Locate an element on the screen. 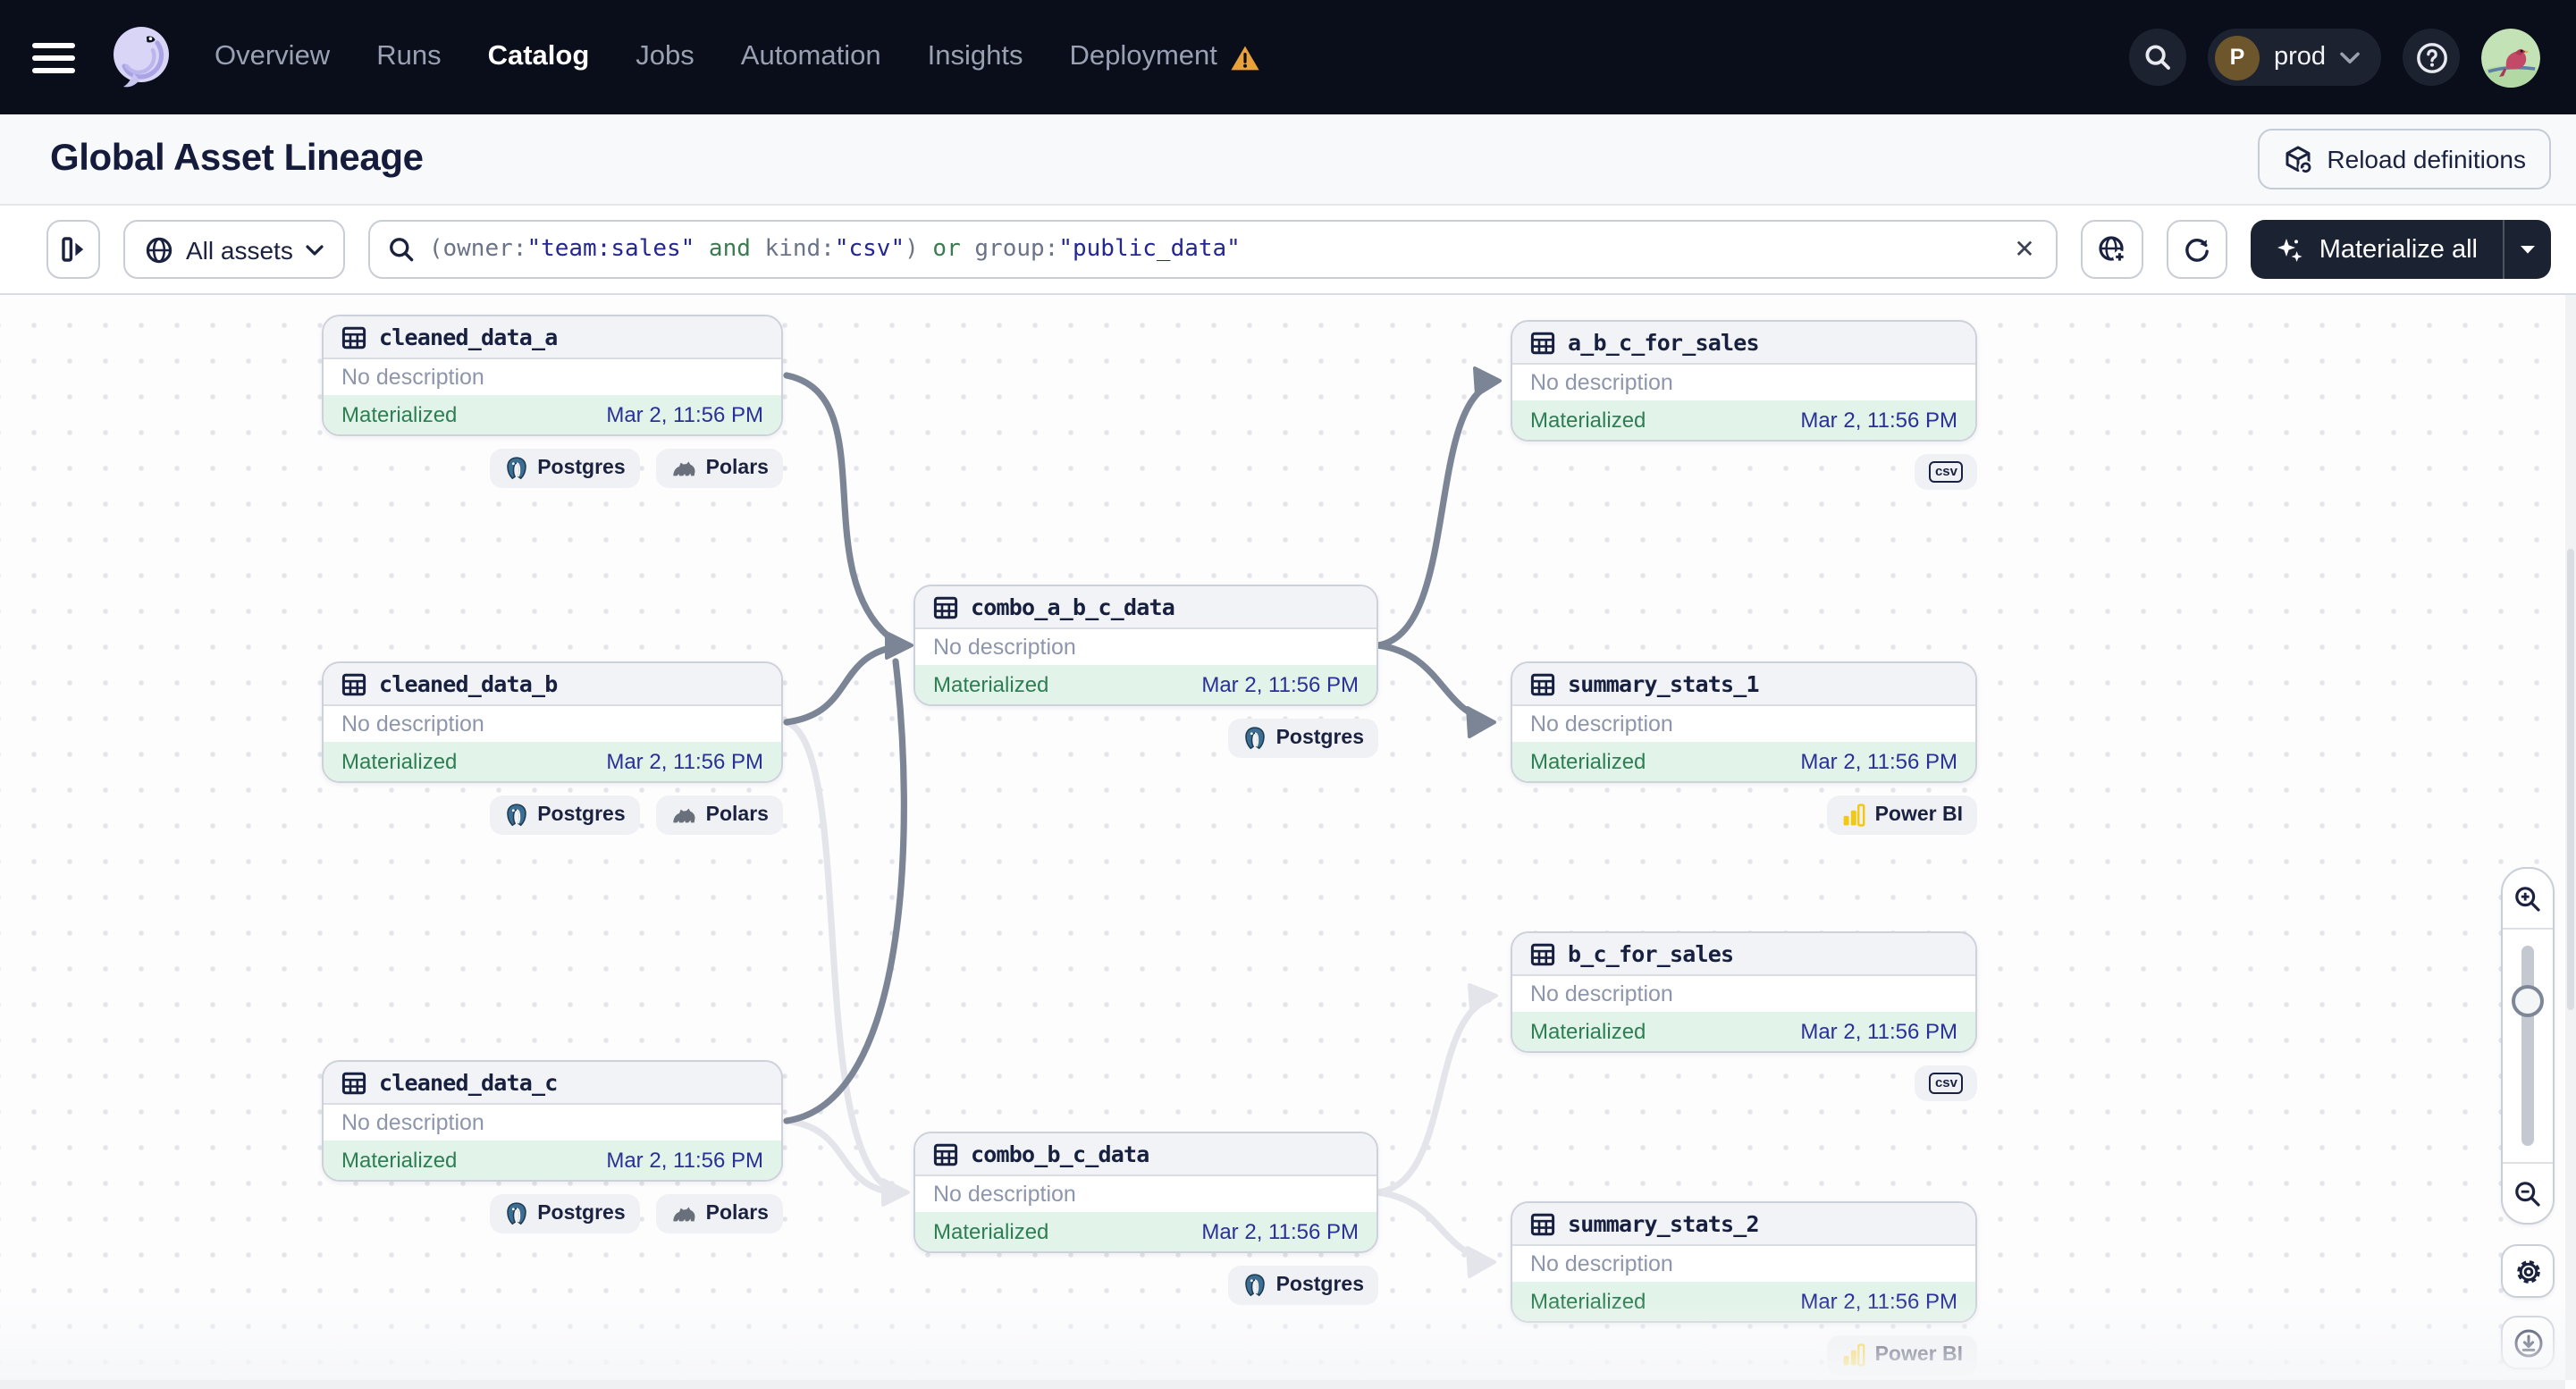 The image size is (2576, 1389). asset-scope-dropdown: All assets is located at coordinates (234, 249).